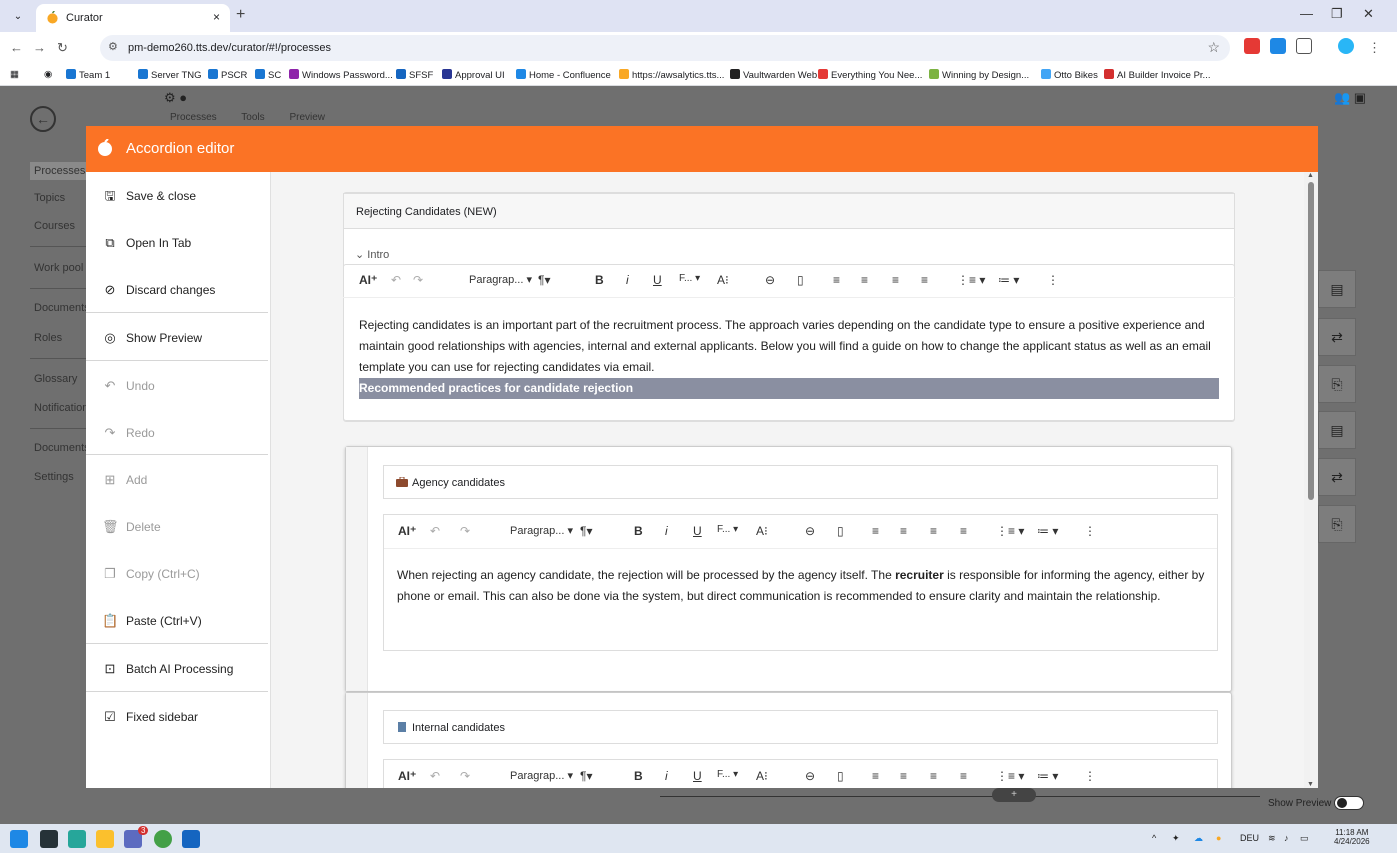 This screenshot has height=853, width=1397. Describe the element at coordinates (54, 226) in the screenshot. I see `nav-courses: Courses` at that location.